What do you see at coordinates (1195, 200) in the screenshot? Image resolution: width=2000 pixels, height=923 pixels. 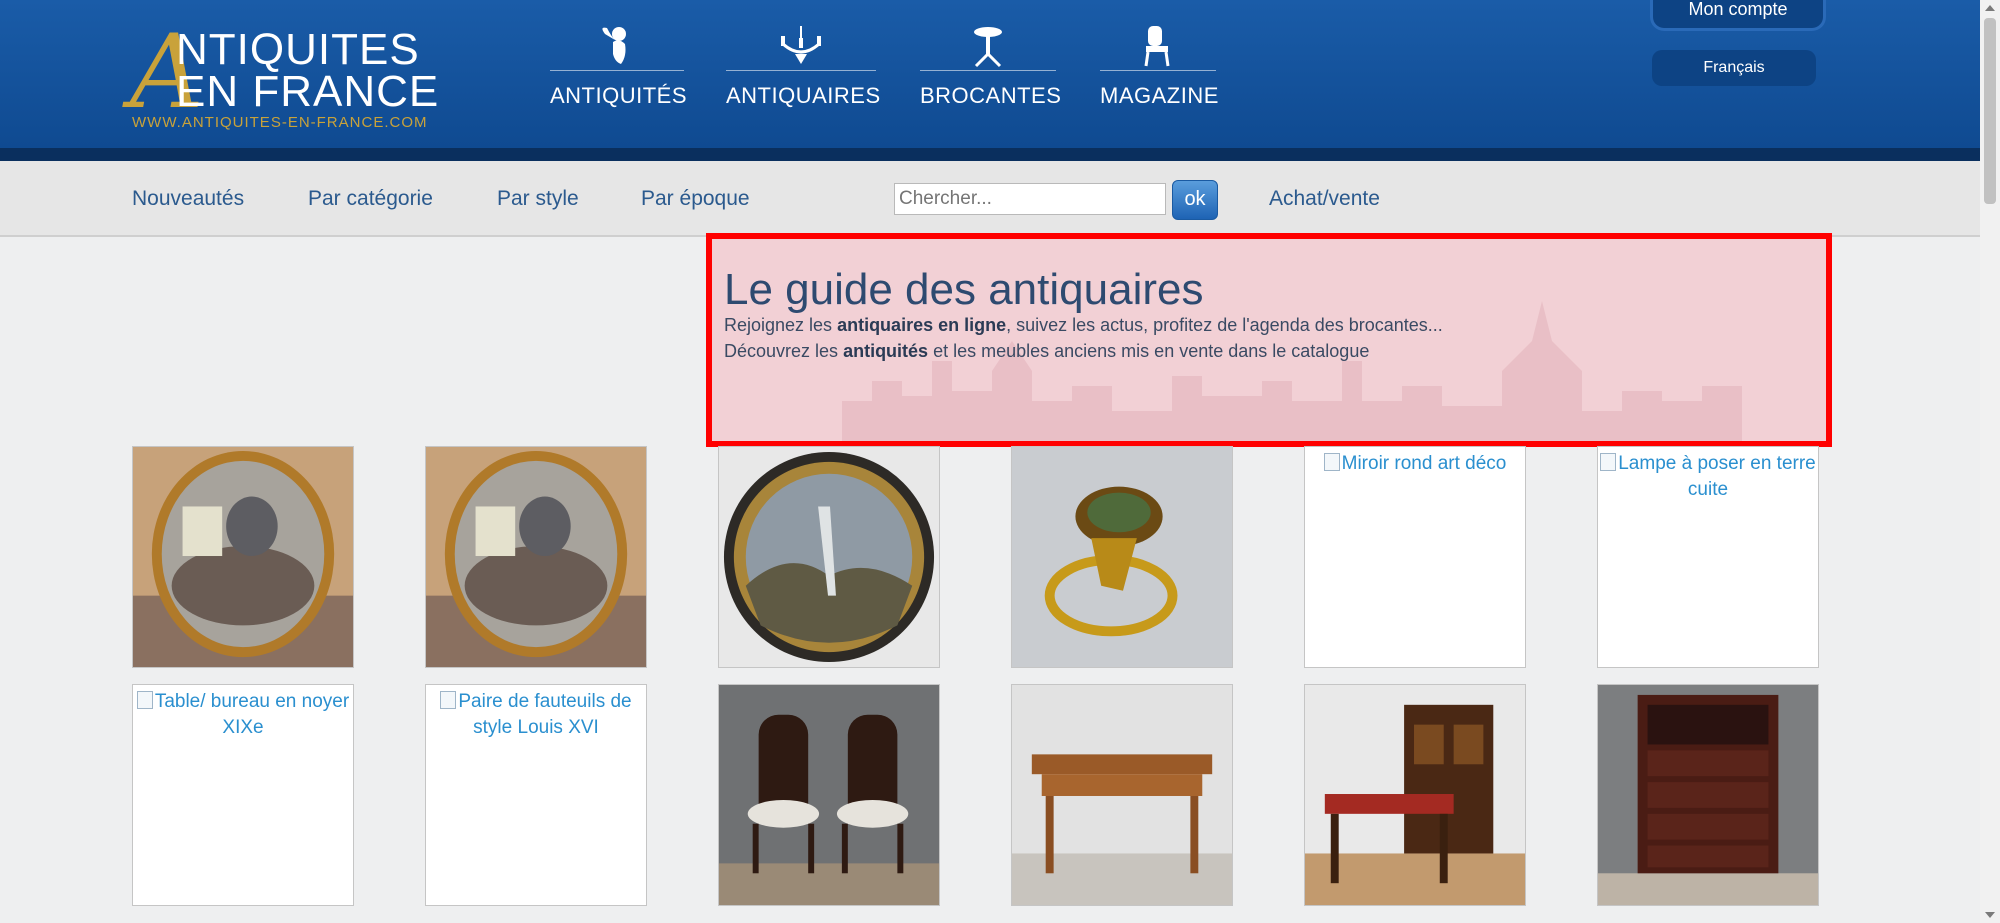 I see `search-ok-button: ok` at bounding box center [1195, 200].